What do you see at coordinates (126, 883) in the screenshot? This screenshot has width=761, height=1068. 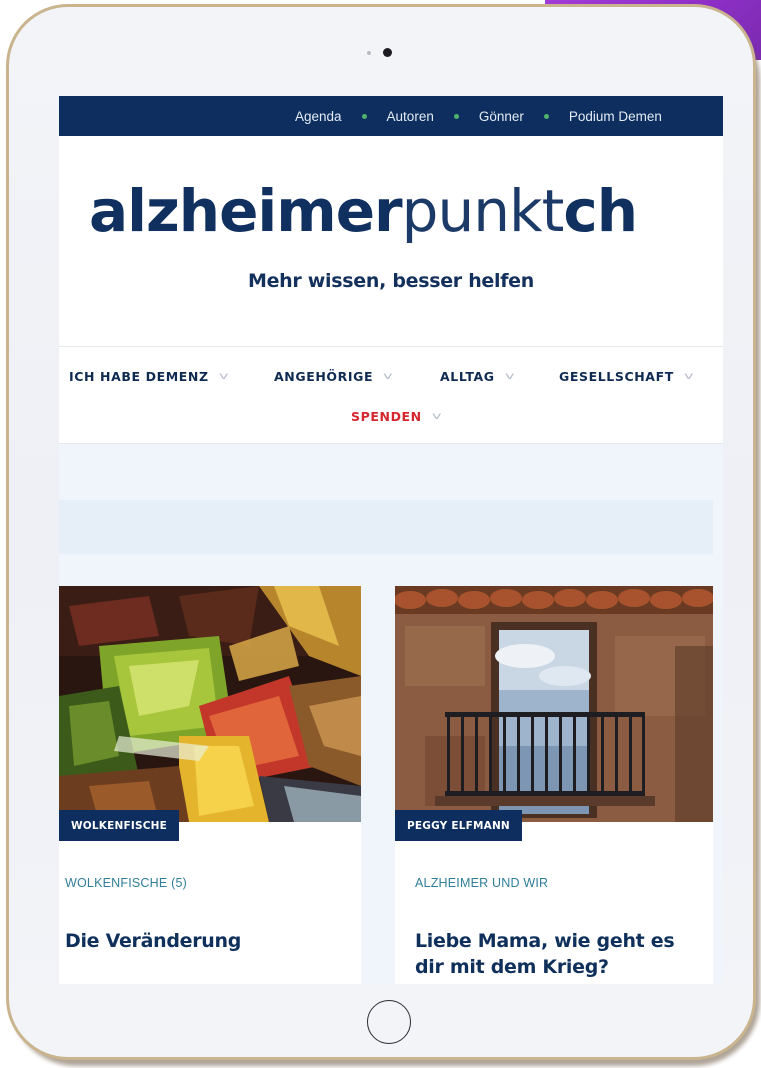 I see `article-category: WOLKENFISCHE (5)` at bounding box center [126, 883].